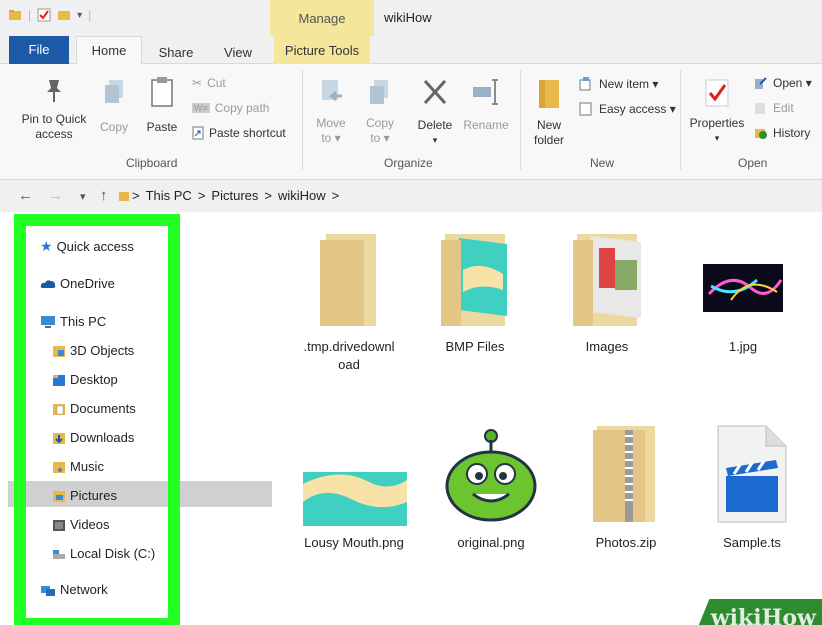  I want to click on scissors-icon: ✂, so click(197, 83).